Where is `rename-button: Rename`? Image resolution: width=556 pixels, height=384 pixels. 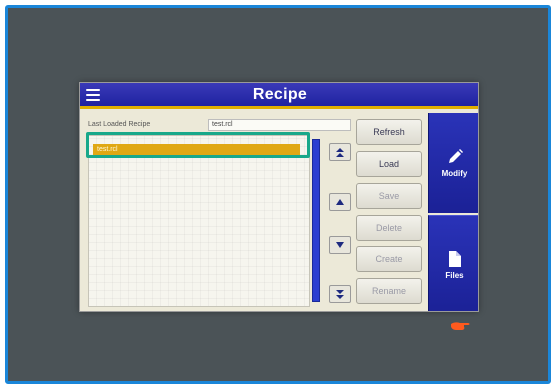 rename-button: Rename is located at coordinates (389, 291).